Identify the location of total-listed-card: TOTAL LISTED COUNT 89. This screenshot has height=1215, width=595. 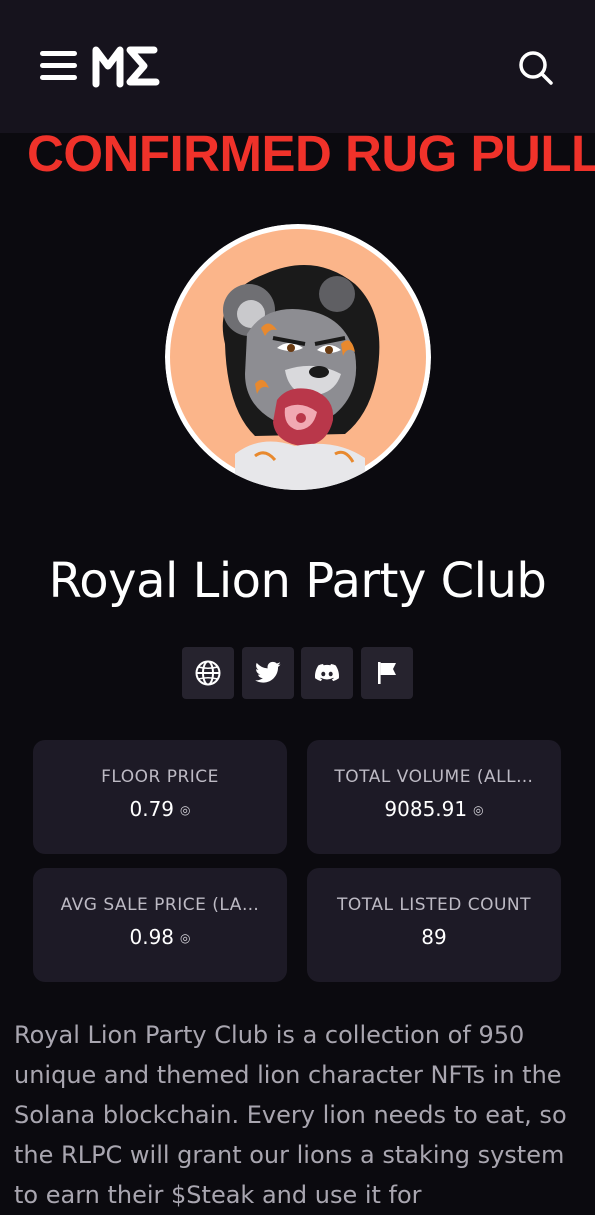
(434, 925).